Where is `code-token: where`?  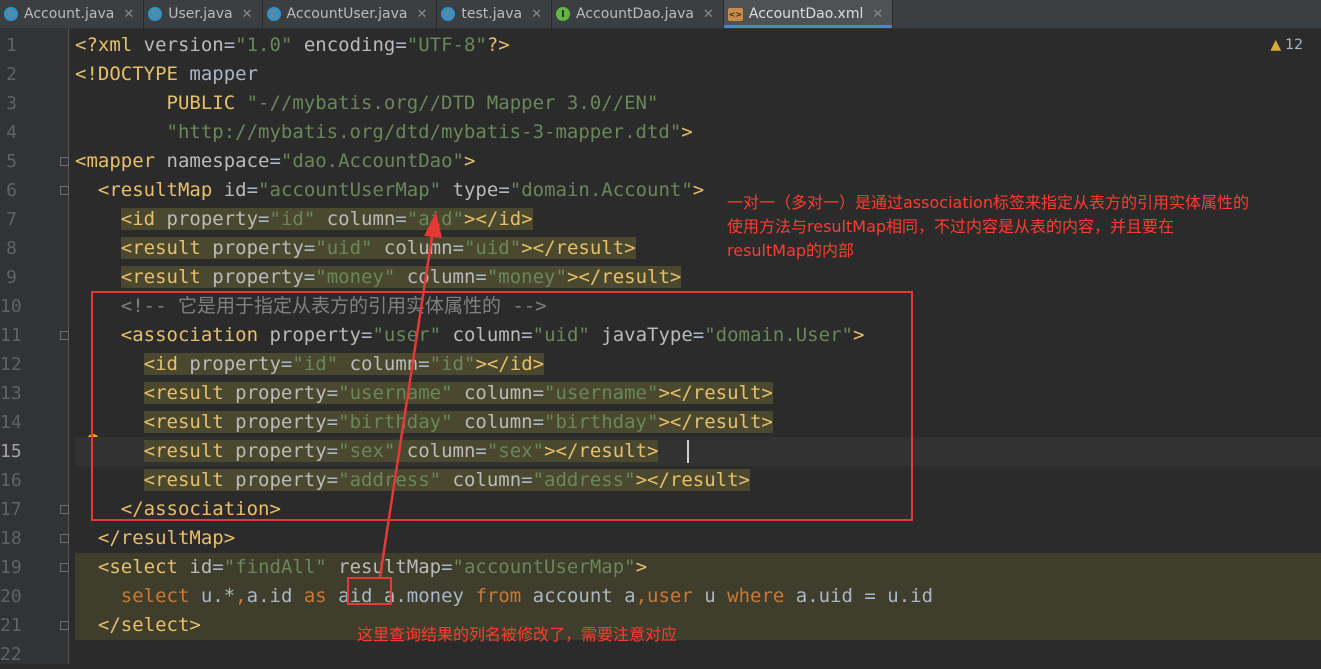
code-token: where is located at coordinates (761, 596).